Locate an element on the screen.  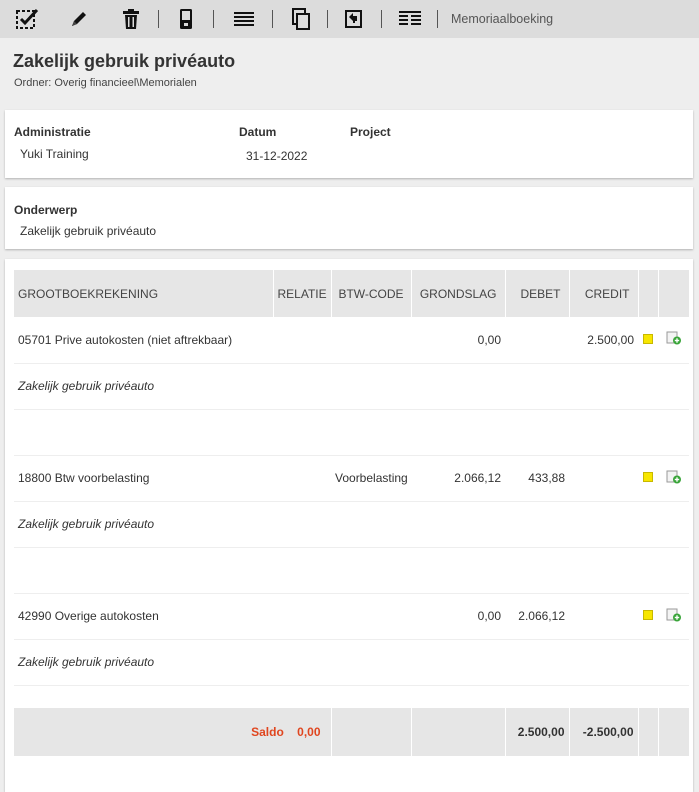
onderwerp-label: Onderwerp is located at coordinates (46, 210).